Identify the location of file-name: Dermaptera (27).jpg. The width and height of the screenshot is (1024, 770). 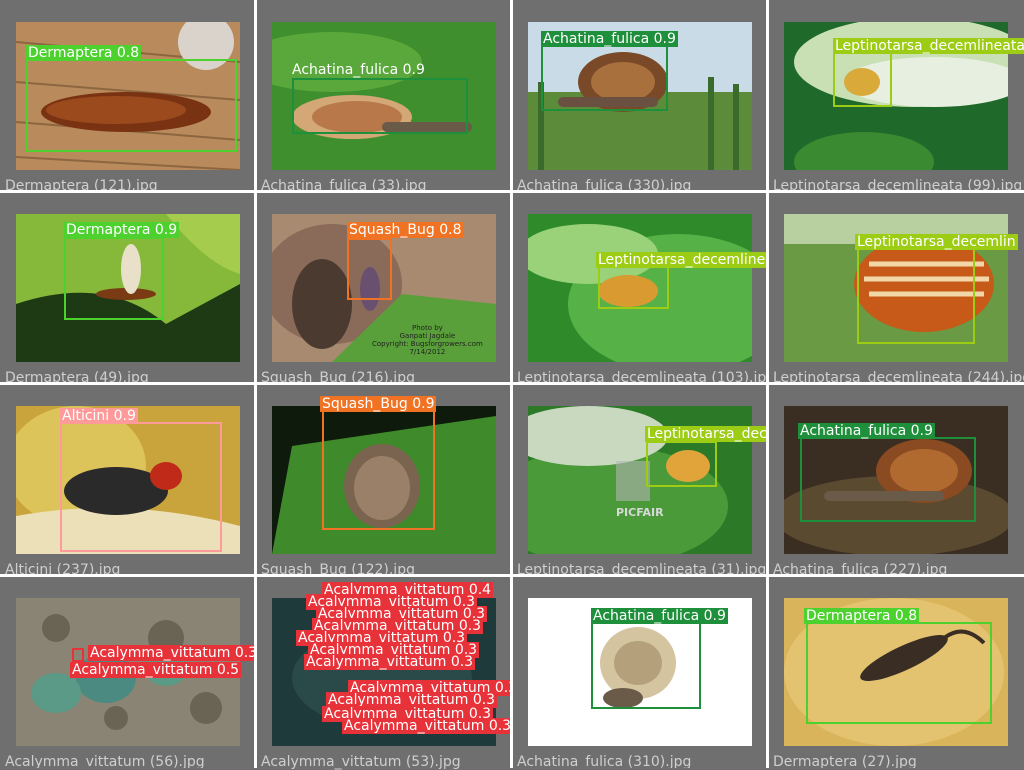
(845, 761).